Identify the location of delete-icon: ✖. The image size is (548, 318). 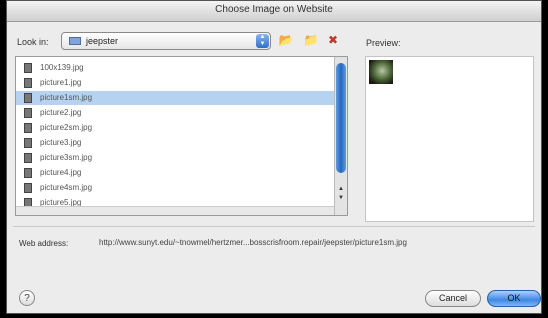
(333, 40).